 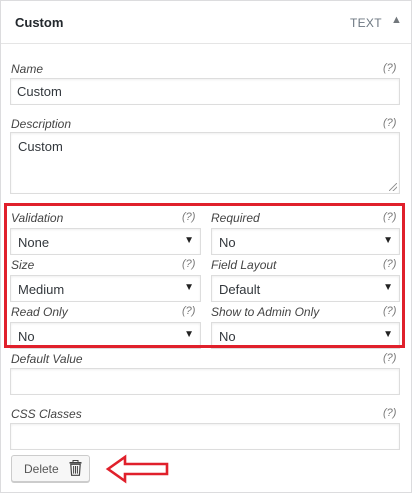 I want to click on default-value-label: Default Value, so click(x=47, y=359).